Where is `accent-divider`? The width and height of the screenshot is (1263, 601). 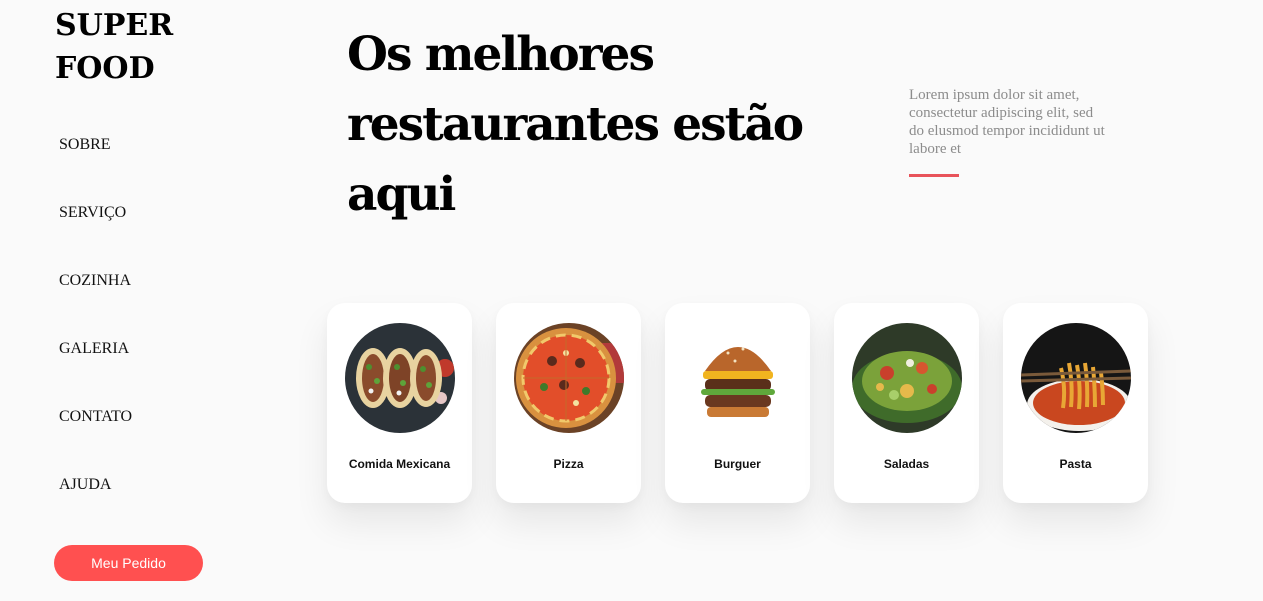 accent-divider is located at coordinates (934, 175).